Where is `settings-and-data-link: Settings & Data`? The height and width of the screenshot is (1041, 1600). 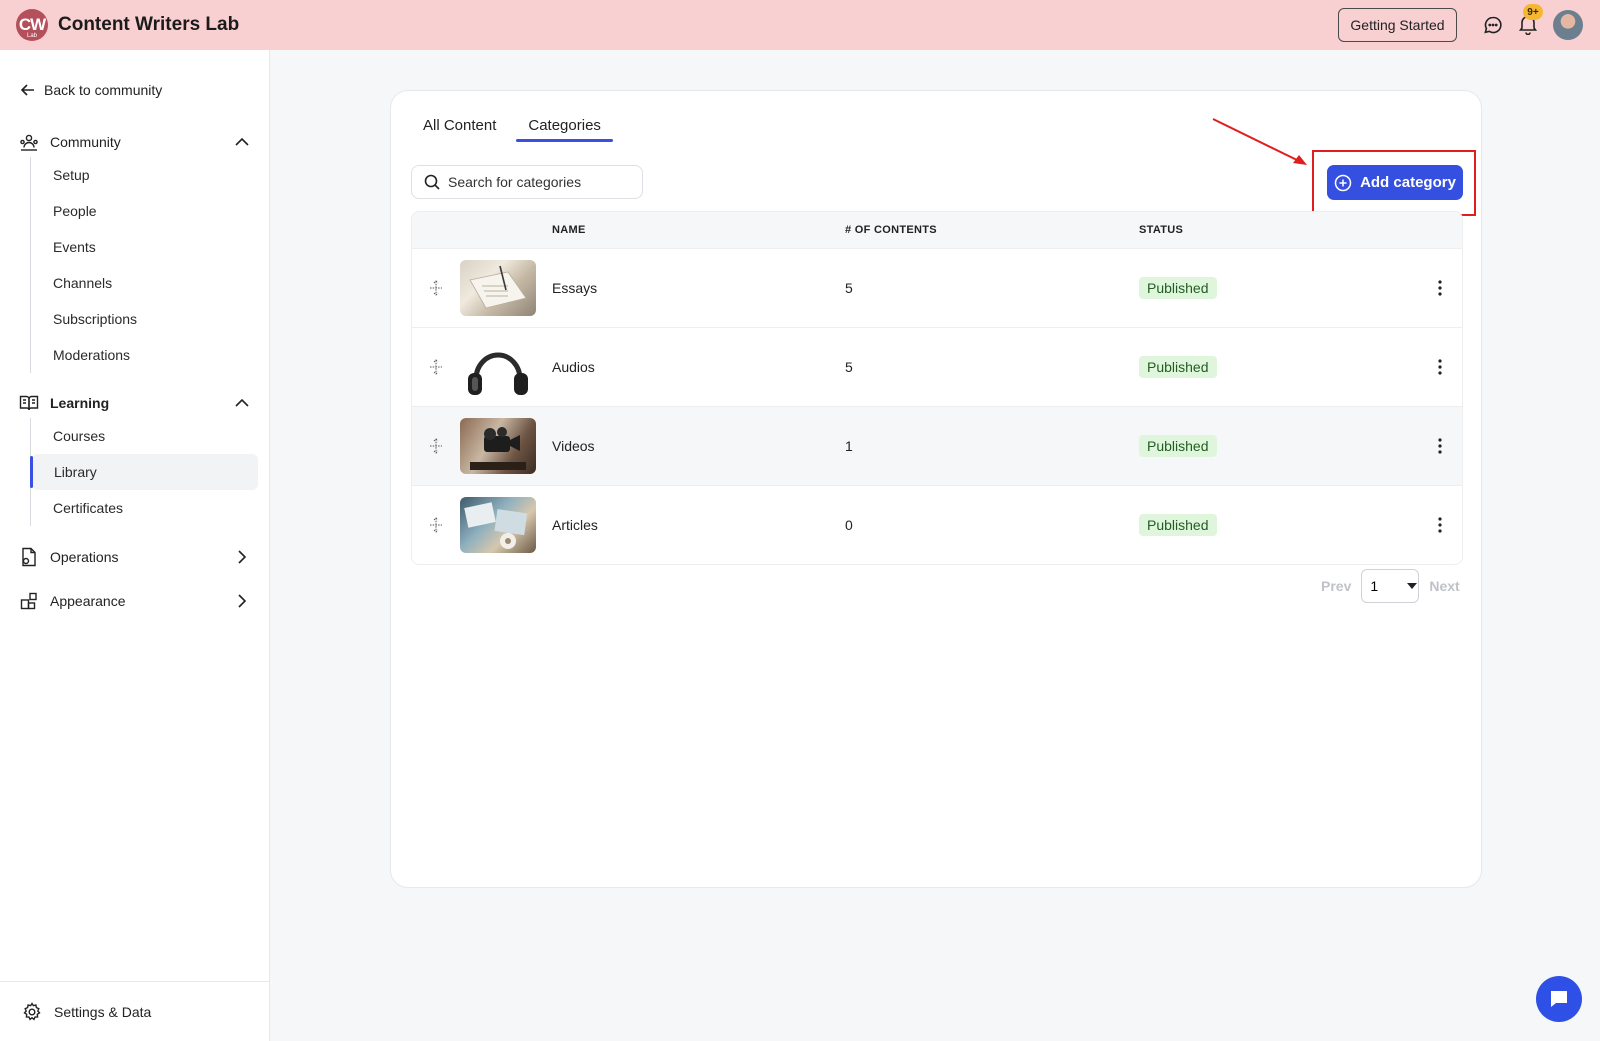 settings-and-data-link: Settings & Data is located at coordinates (134, 1011).